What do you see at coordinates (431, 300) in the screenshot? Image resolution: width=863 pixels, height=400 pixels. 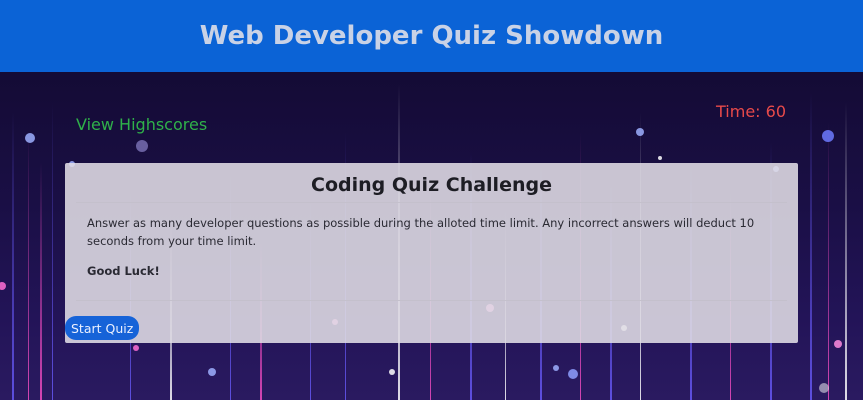 I see `card-footer-divider` at bounding box center [431, 300].